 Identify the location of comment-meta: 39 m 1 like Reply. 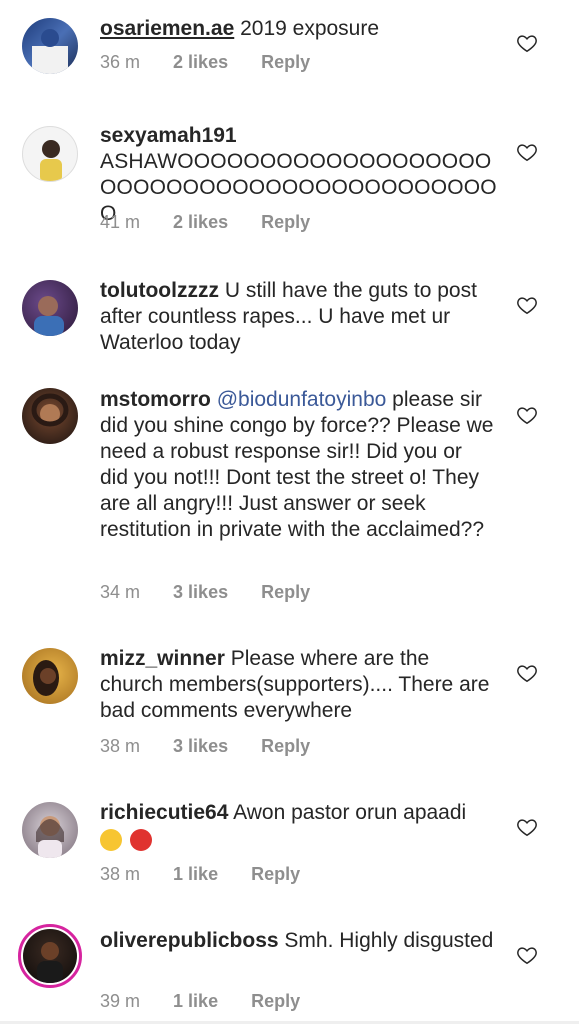
(214, 1001).